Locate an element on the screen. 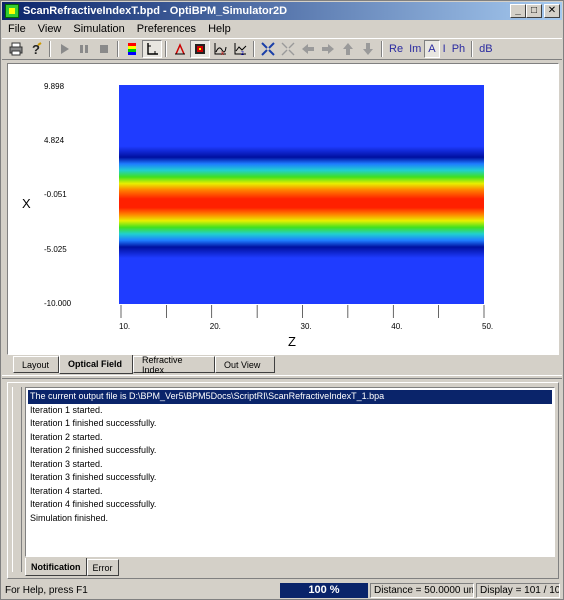  tab-refractive-index: Refractive Index is located at coordinates (174, 365).